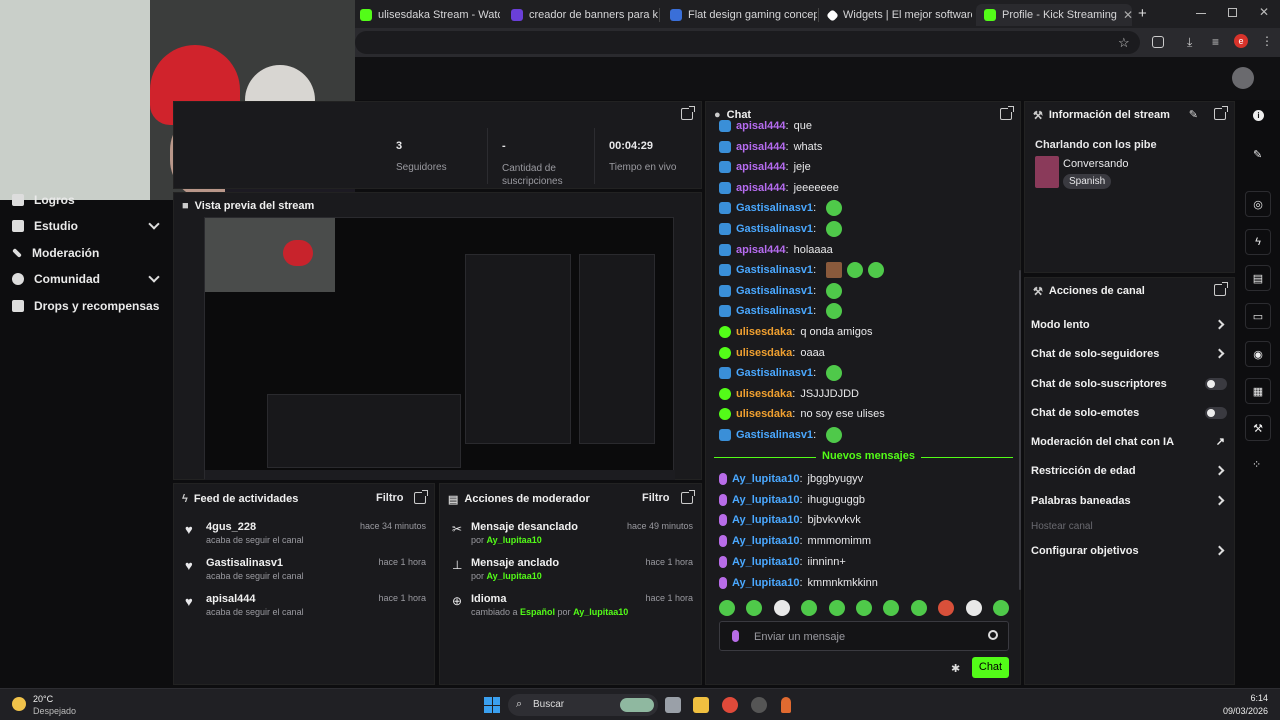 The width and height of the screenshot is (1280, 720). What do you see at coordinates (1201, 13) in the screenshot?
I see `minimize-icon` at bounding box center [1201, 13].